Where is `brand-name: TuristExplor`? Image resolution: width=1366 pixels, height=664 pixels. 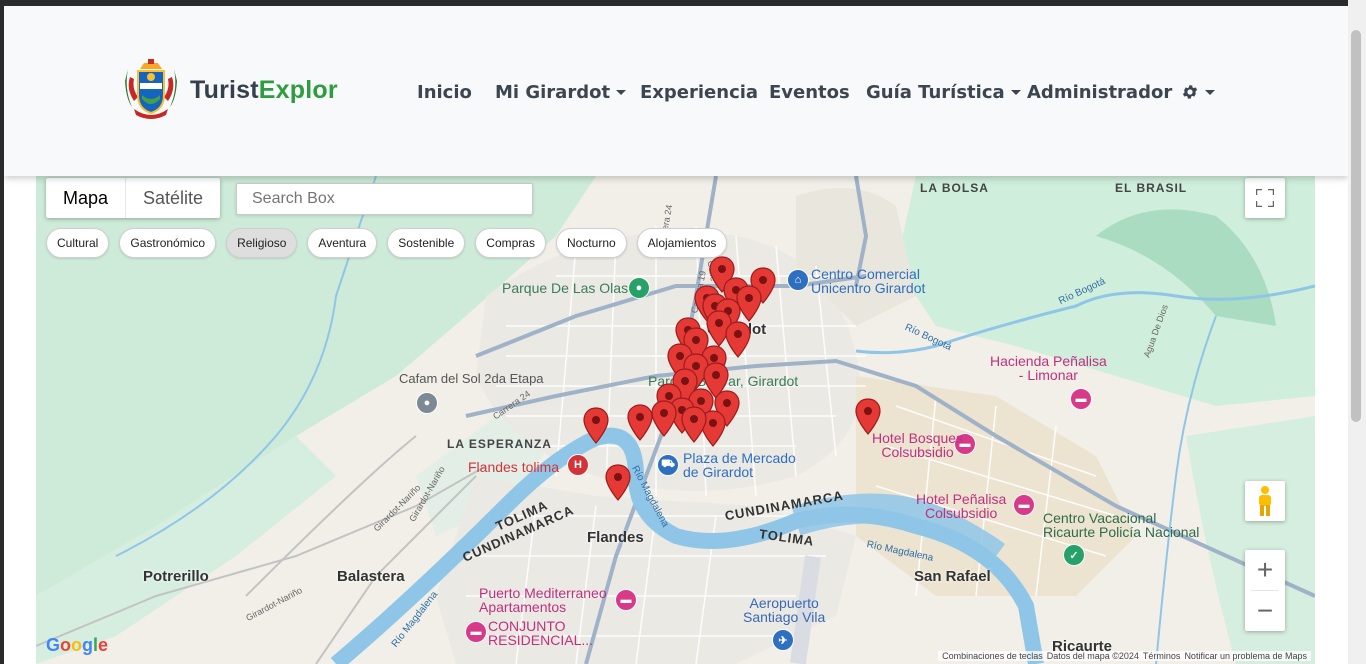
brand-name: TuristExplor is located at coordinates (264, 90).